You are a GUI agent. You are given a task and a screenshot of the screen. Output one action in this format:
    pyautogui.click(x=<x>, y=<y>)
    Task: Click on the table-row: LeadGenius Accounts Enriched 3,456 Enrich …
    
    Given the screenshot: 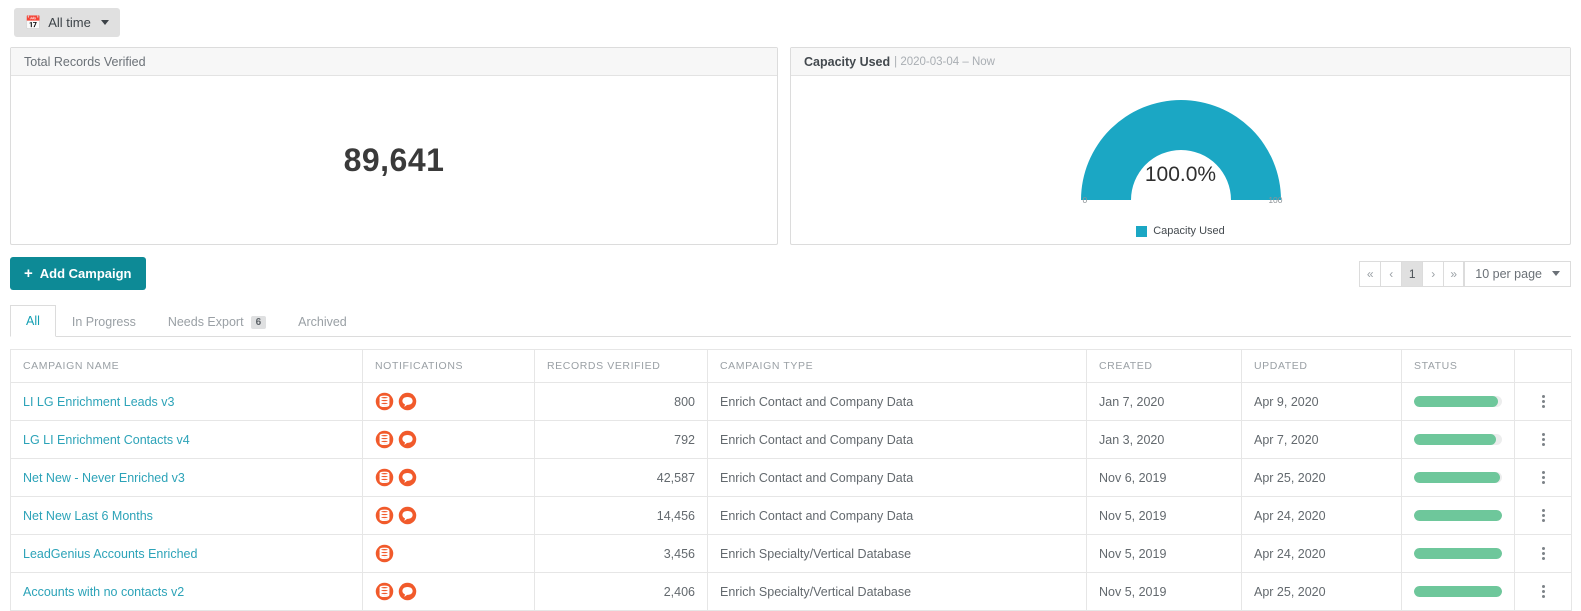 What is the action you would take?
    pyautogui.click(x=791, y=553)
    